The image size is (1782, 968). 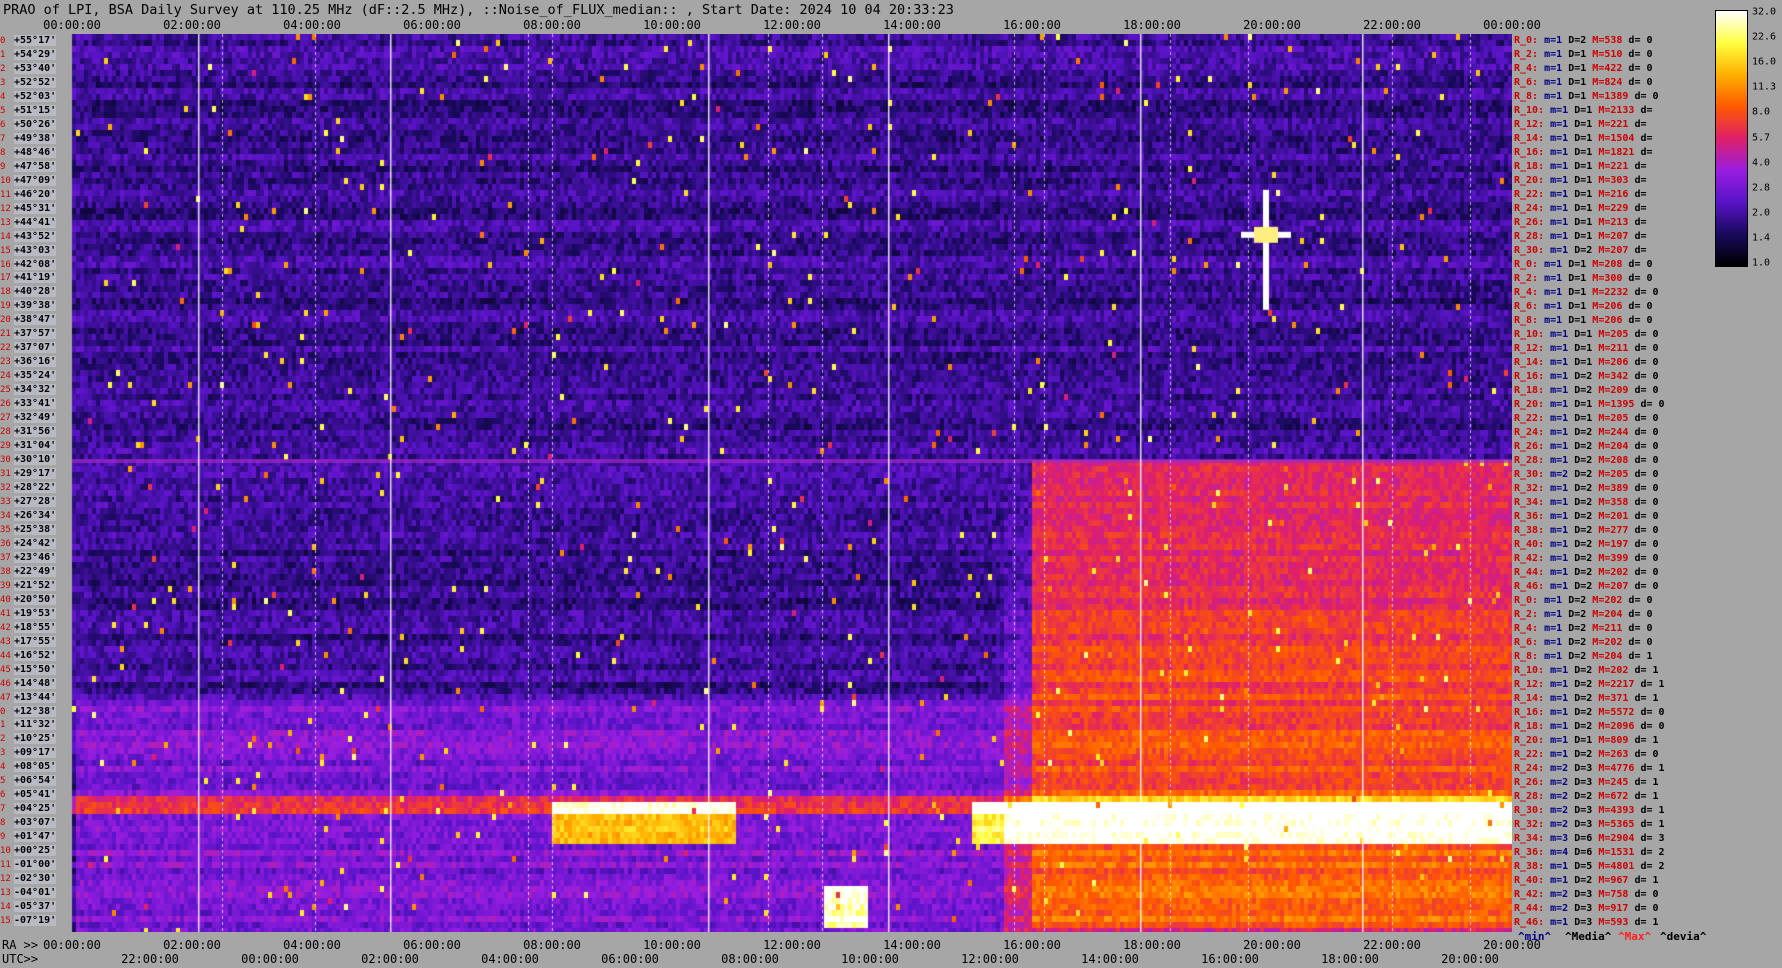 What do you see at coordinates (28, 40) in the screenshot?
I see `declination-label: 0 +55°17'` at bounding box center [28, 40].